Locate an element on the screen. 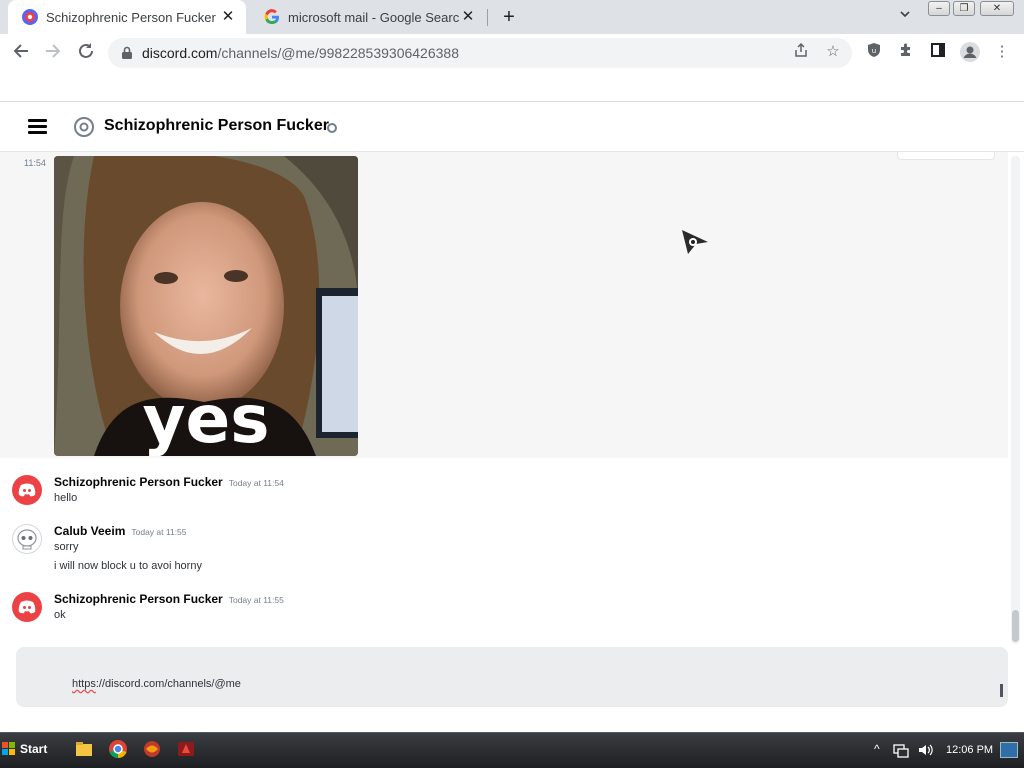  page-top-band is located at coordinates (512, 86).